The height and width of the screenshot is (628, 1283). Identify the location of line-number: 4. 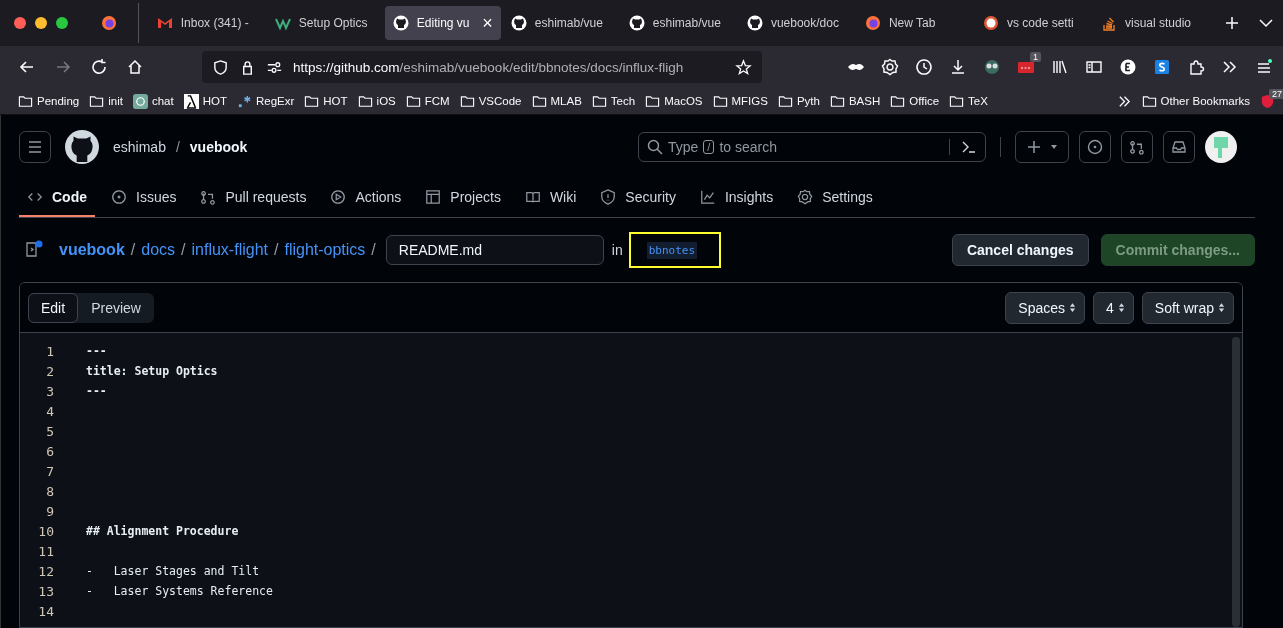
(49, 411).